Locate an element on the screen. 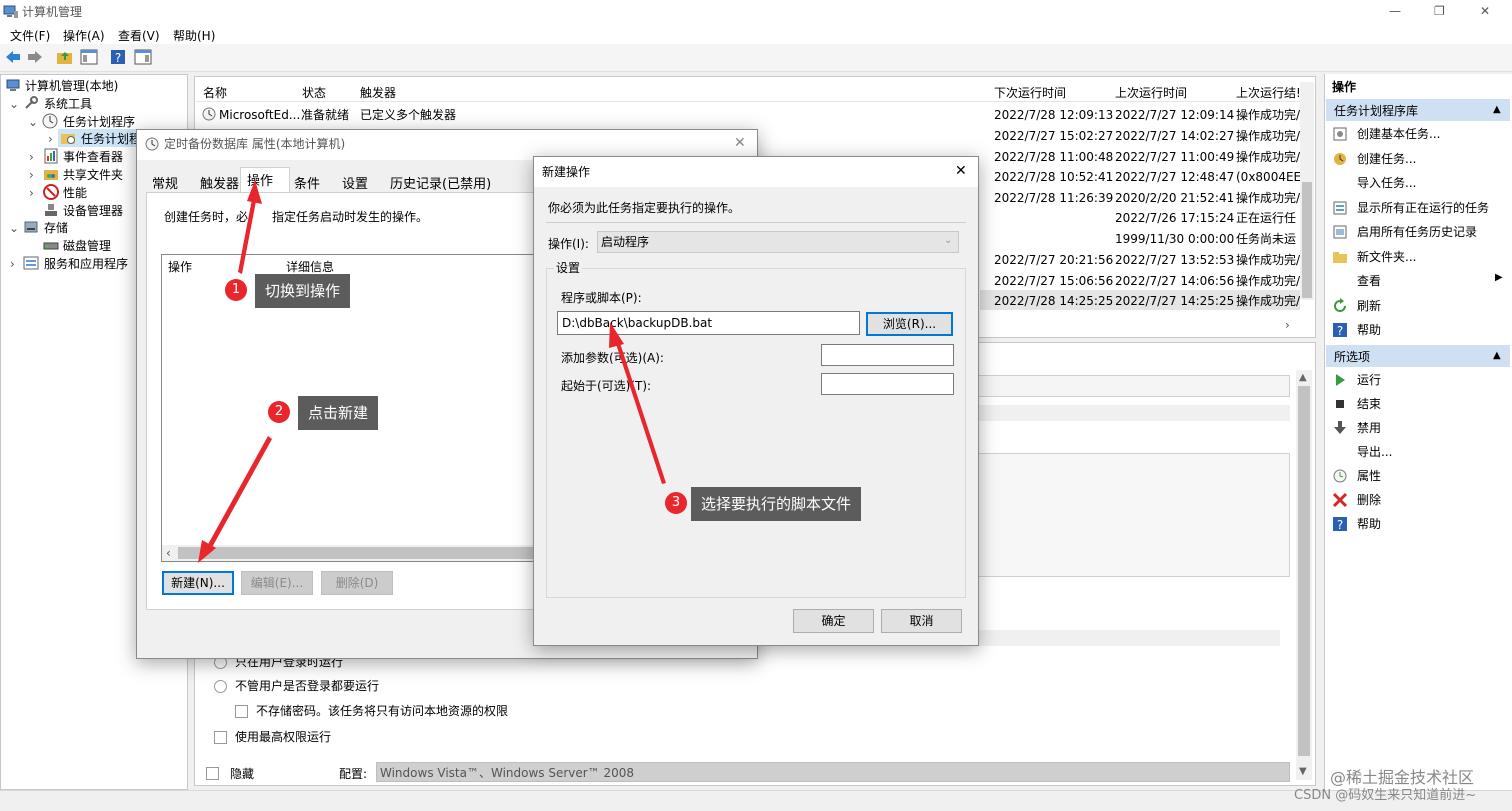 Image resolution: width=1512 pixels, height=811 pixels. arrow-1-head is located at coordinates (254, 192).